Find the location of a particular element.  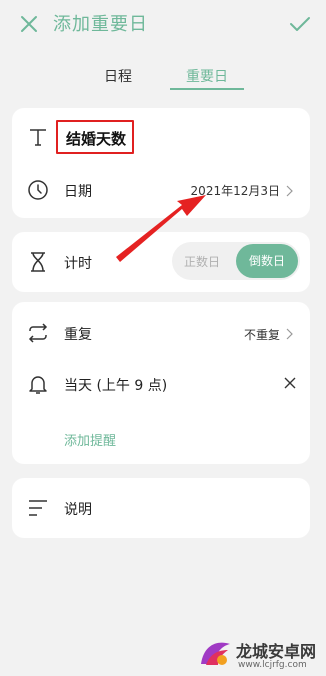

timer-count-up-option: 正数日 is located at coordinates (202, 261).